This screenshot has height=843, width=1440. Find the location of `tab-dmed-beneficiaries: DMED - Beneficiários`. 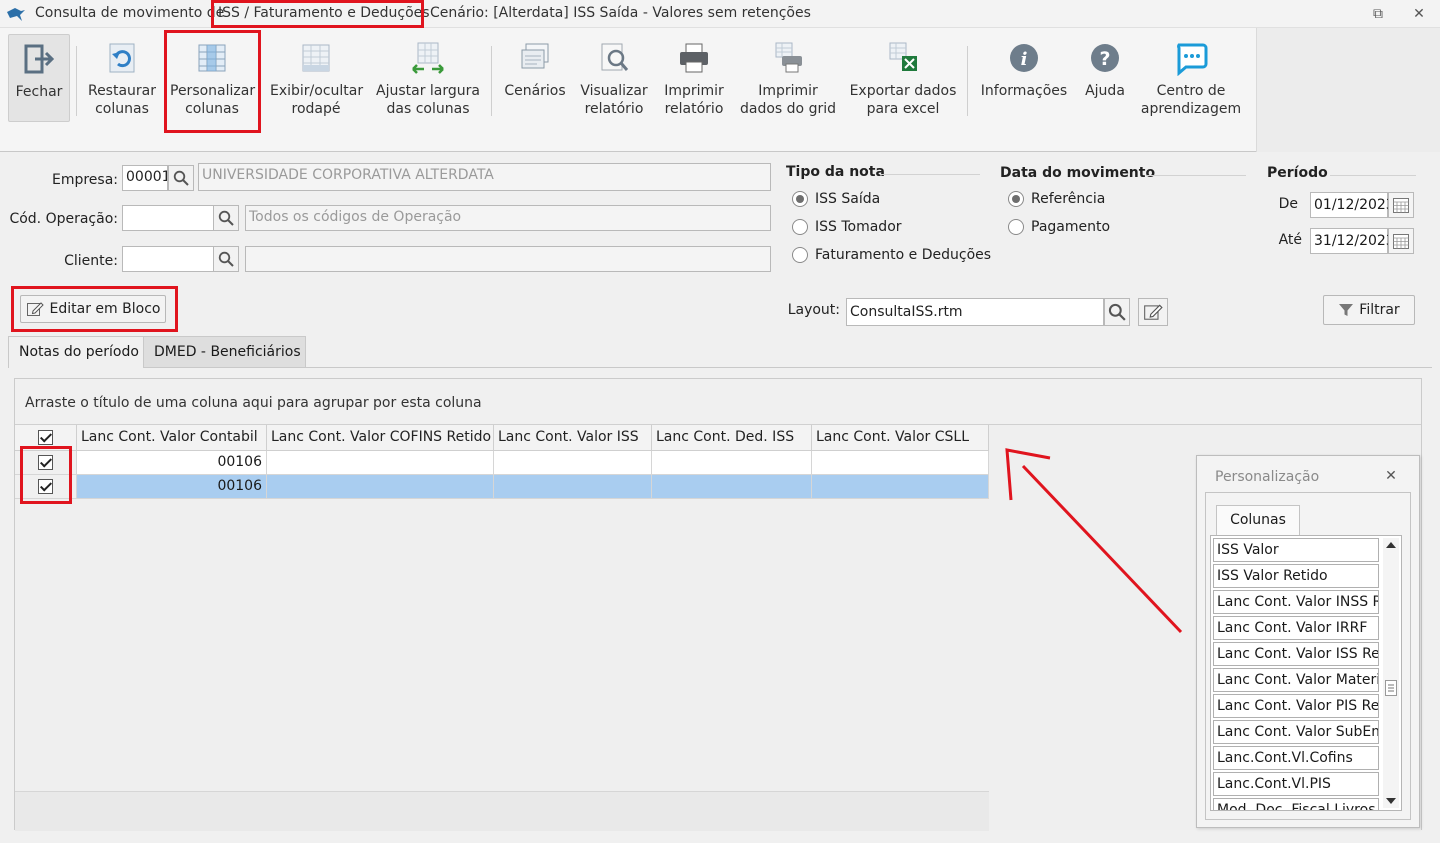

tab-dmed-beneficiaries: DMED - Beneficiários is located at coordinates (225, 352).